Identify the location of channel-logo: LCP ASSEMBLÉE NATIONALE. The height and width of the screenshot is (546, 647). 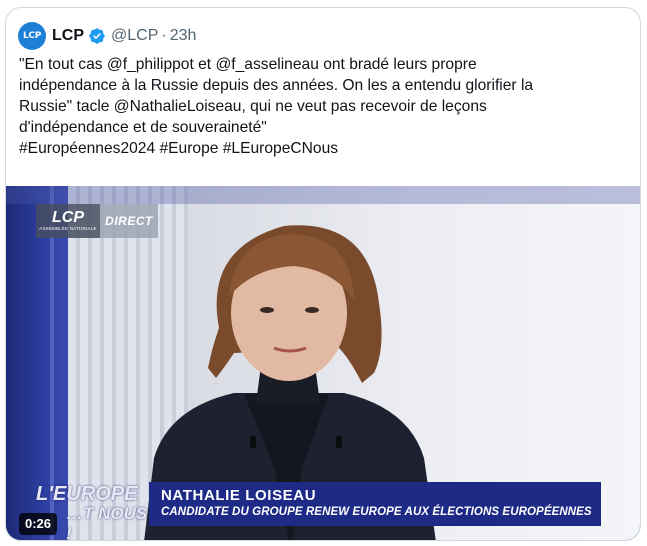
(68, 221).